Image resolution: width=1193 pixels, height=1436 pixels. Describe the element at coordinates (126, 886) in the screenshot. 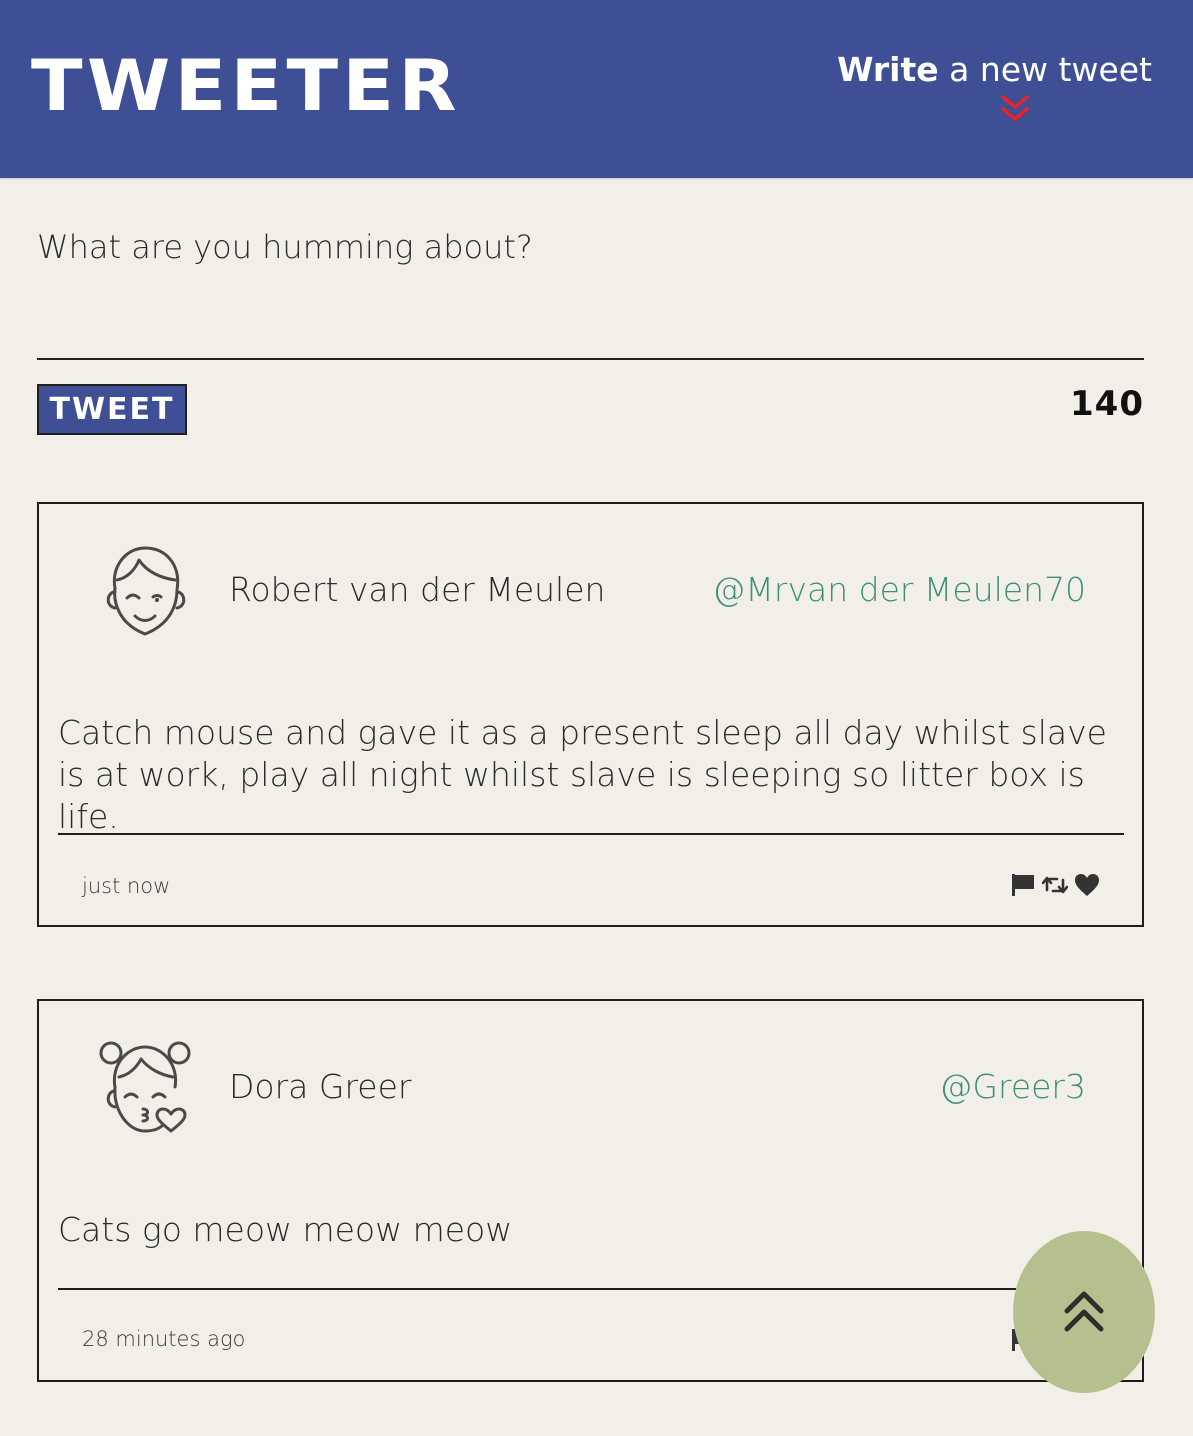

I see `tweet-timestamp: just now` at that location.